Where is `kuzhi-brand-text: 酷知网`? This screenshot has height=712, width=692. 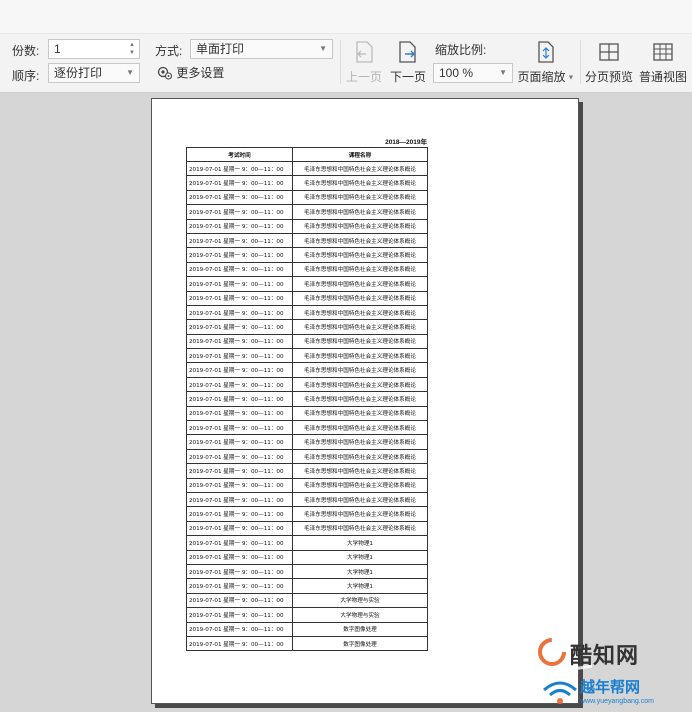
kuzhi-brand-text: 酷知网 is located at coordinates (605, 656).